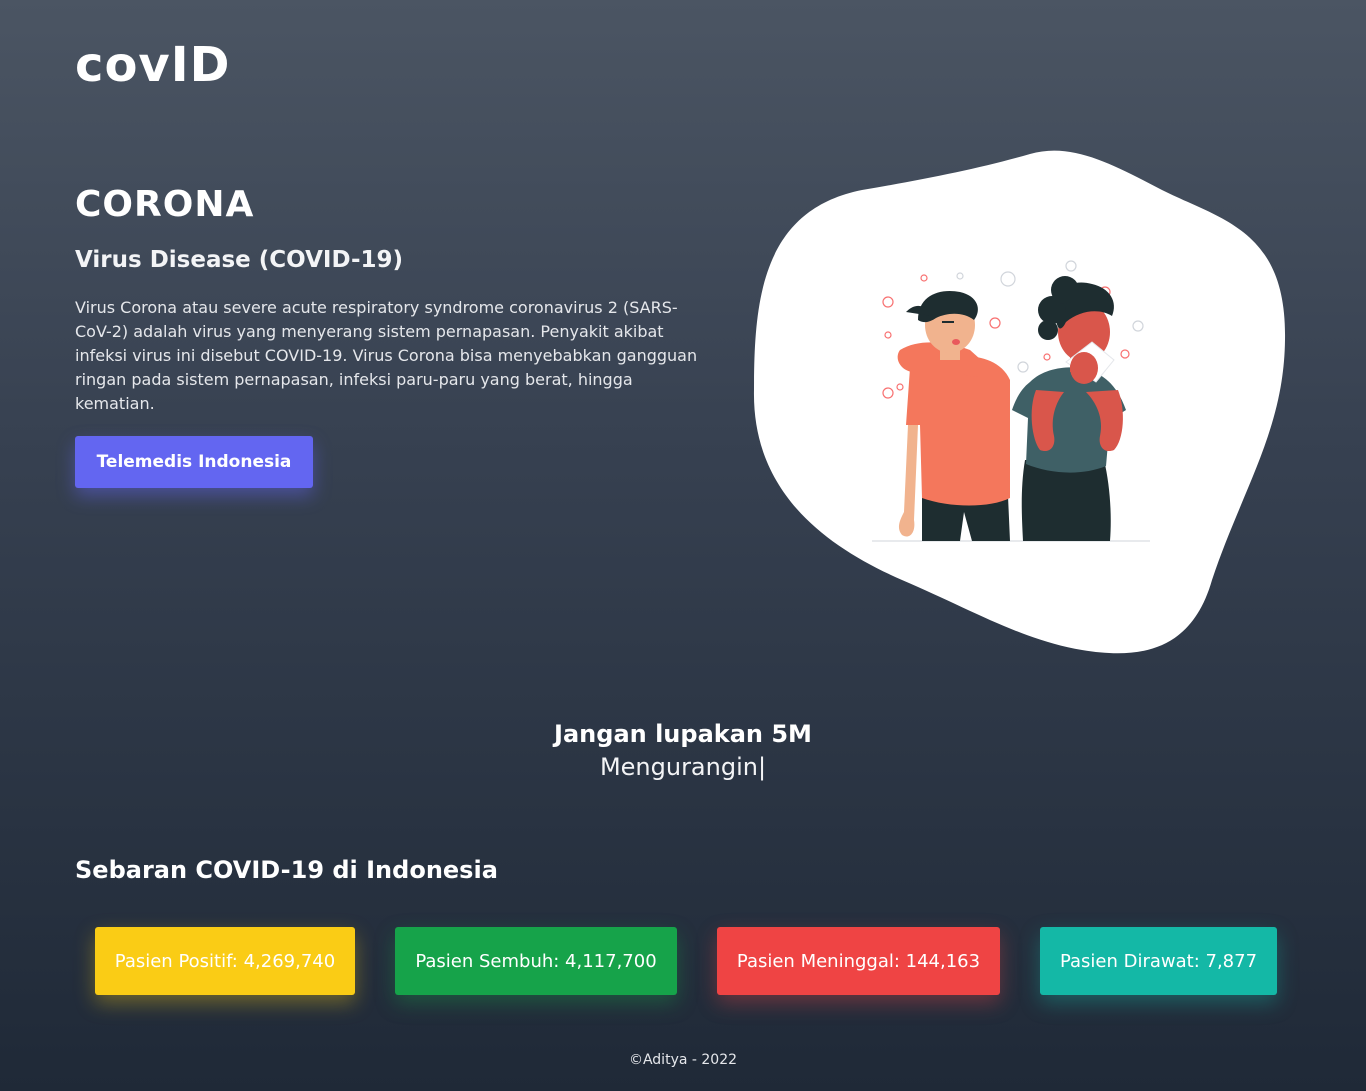 Image resolution: width=1366 pixels, height=1091 pixels. I want to click on telemedis-button: Telemedis Indonesia, so click(194, 462).